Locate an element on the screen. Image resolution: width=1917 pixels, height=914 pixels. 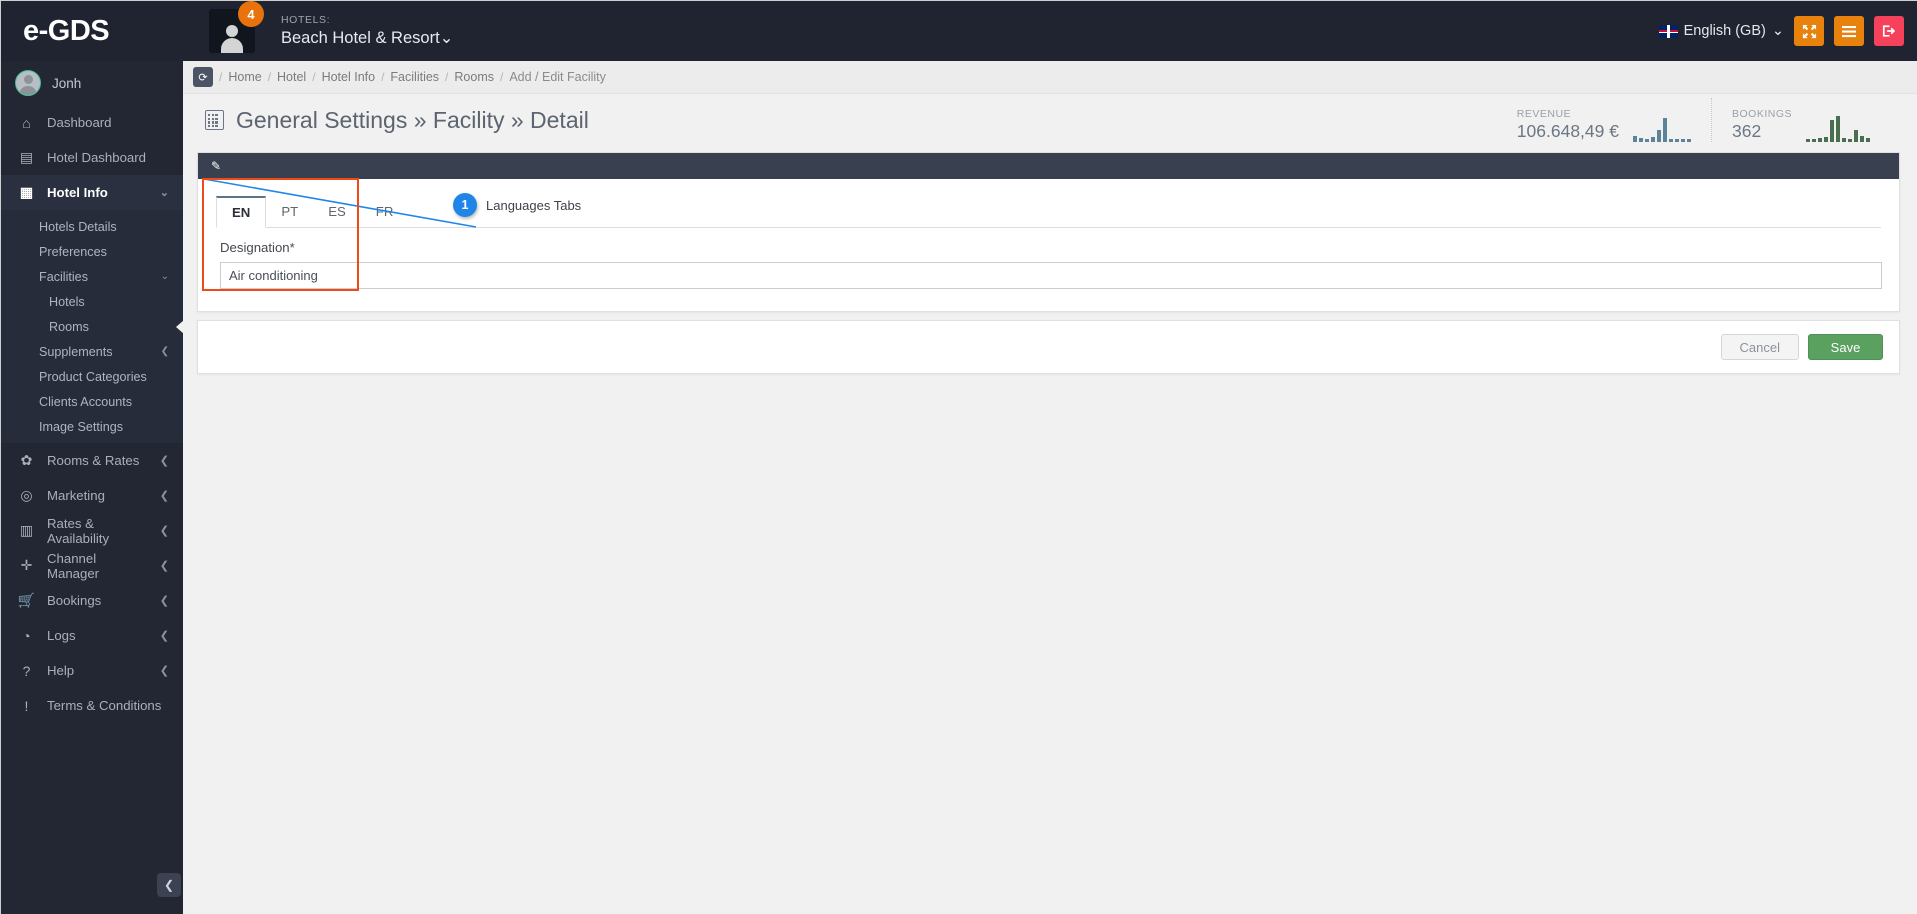
expand-arrows-icon is located at coordinates (1809, 31).